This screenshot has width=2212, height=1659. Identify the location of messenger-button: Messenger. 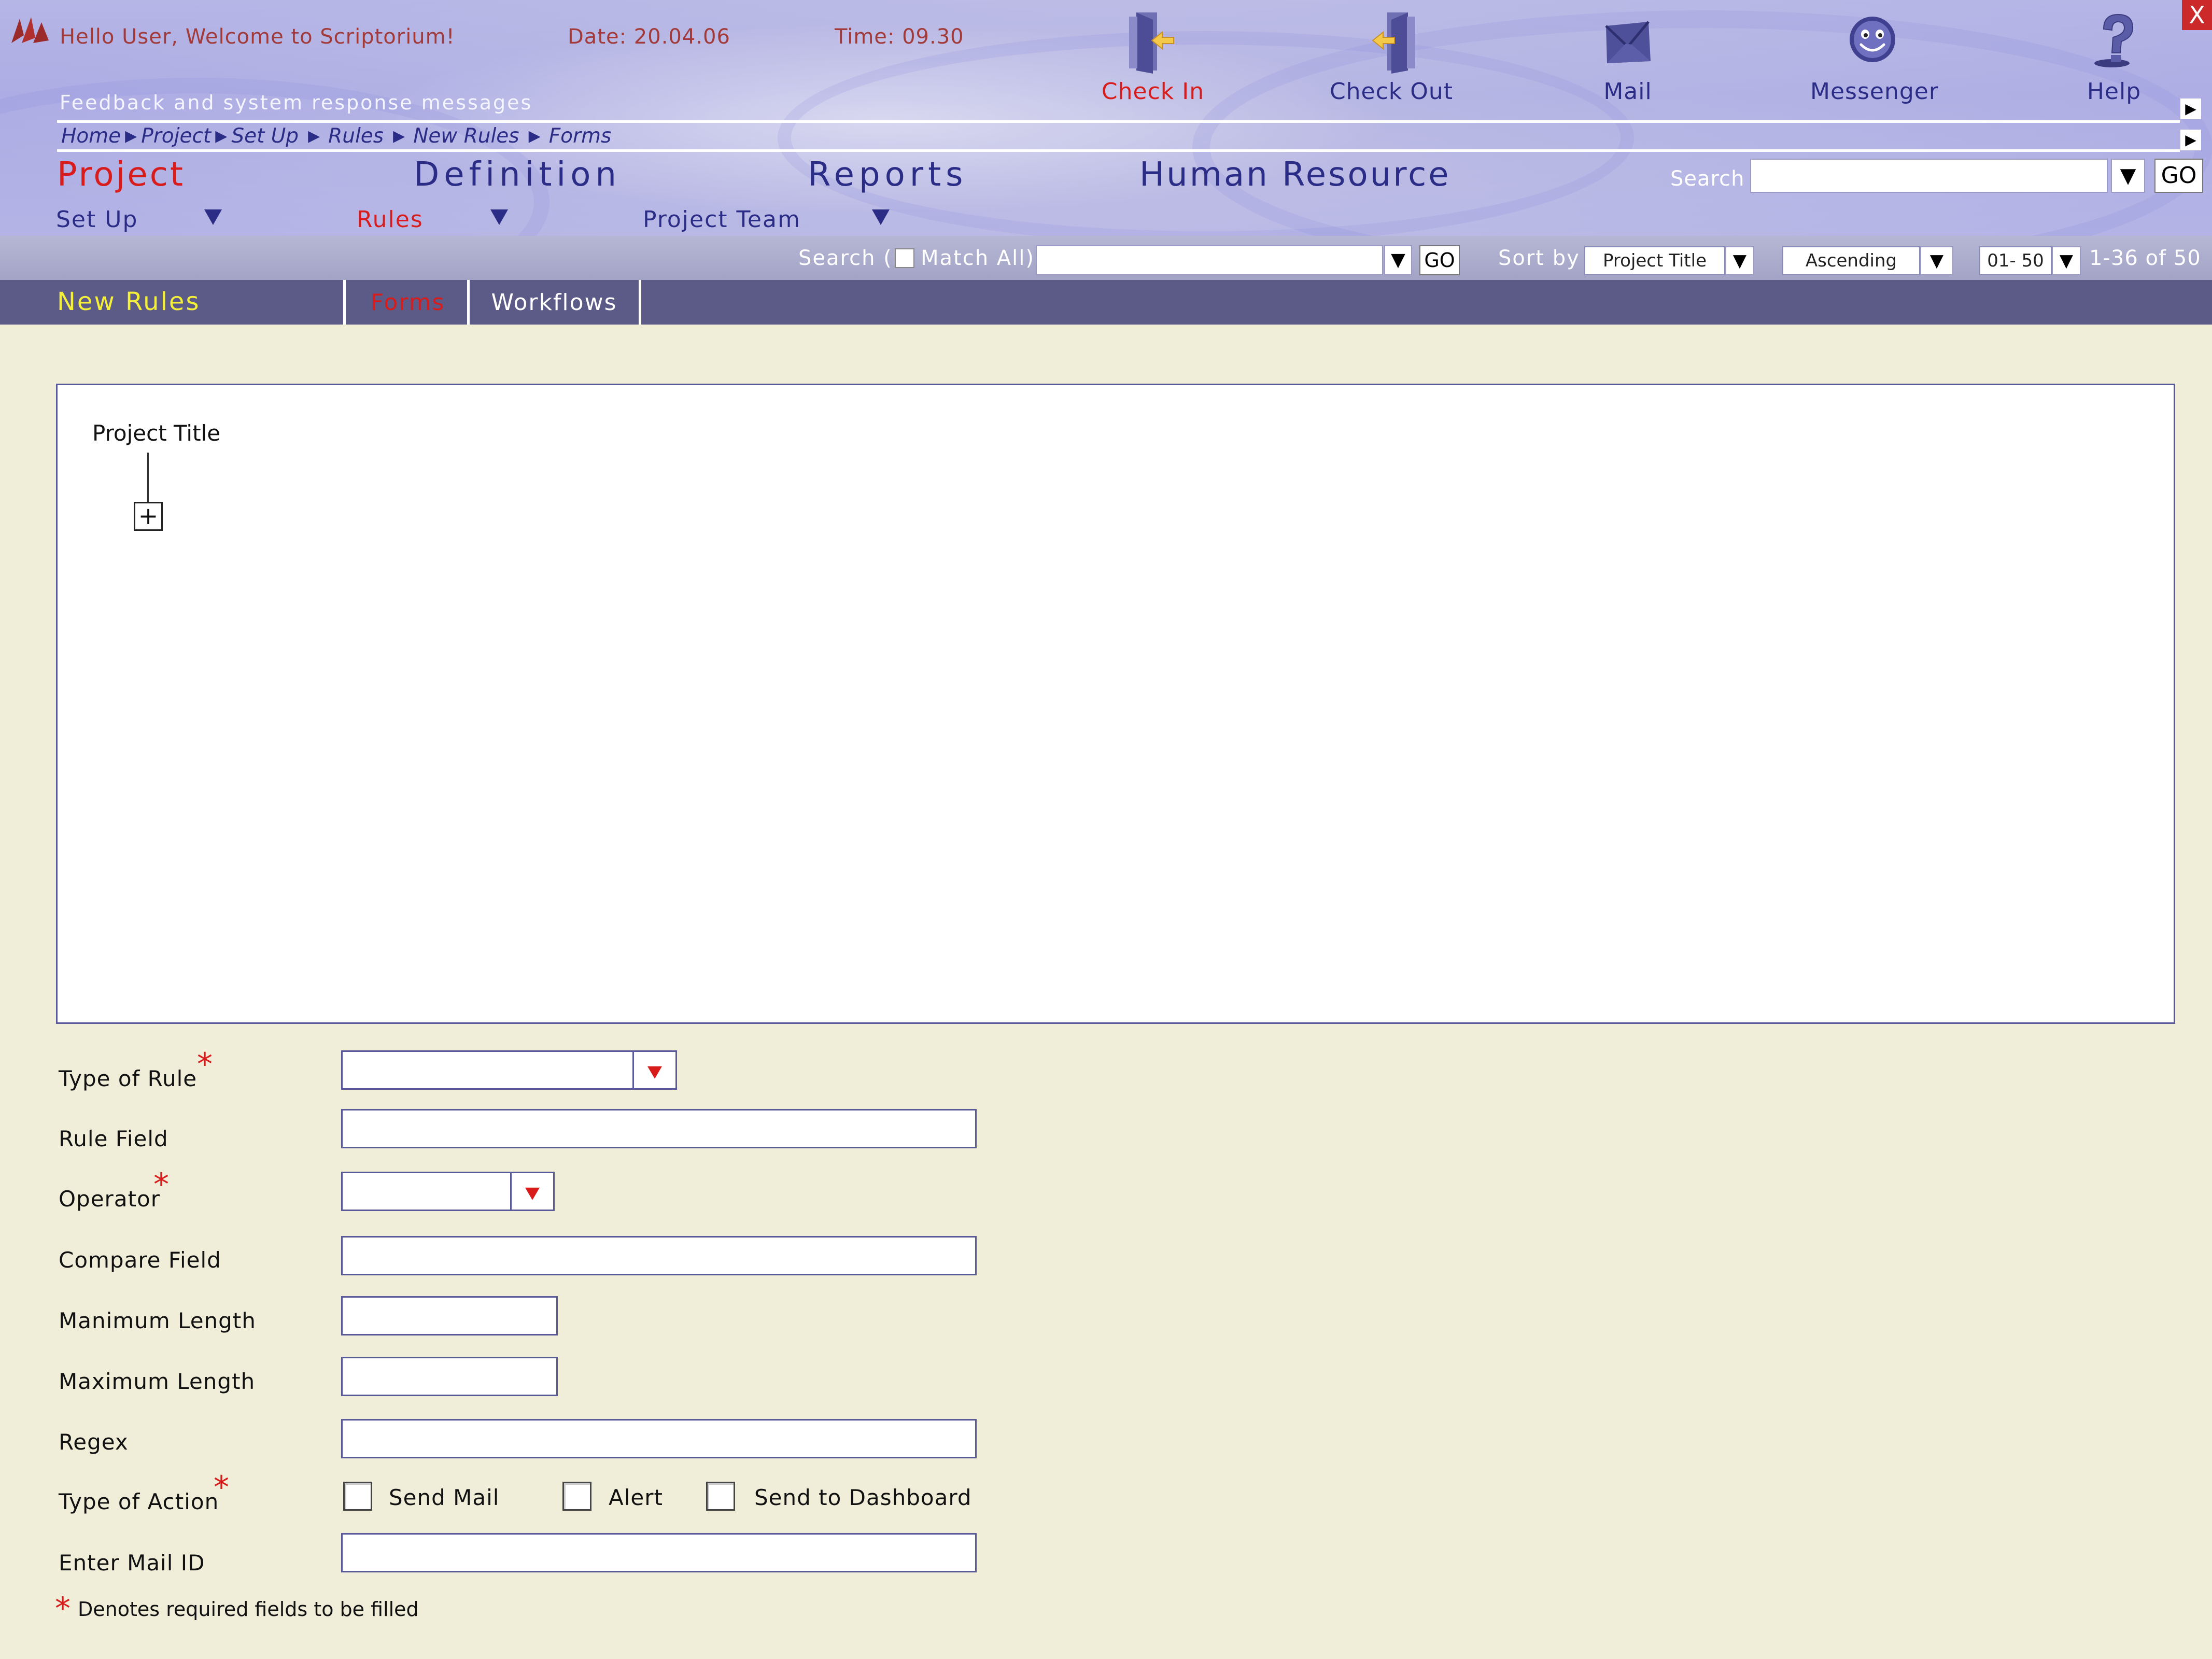
(1874, 57).